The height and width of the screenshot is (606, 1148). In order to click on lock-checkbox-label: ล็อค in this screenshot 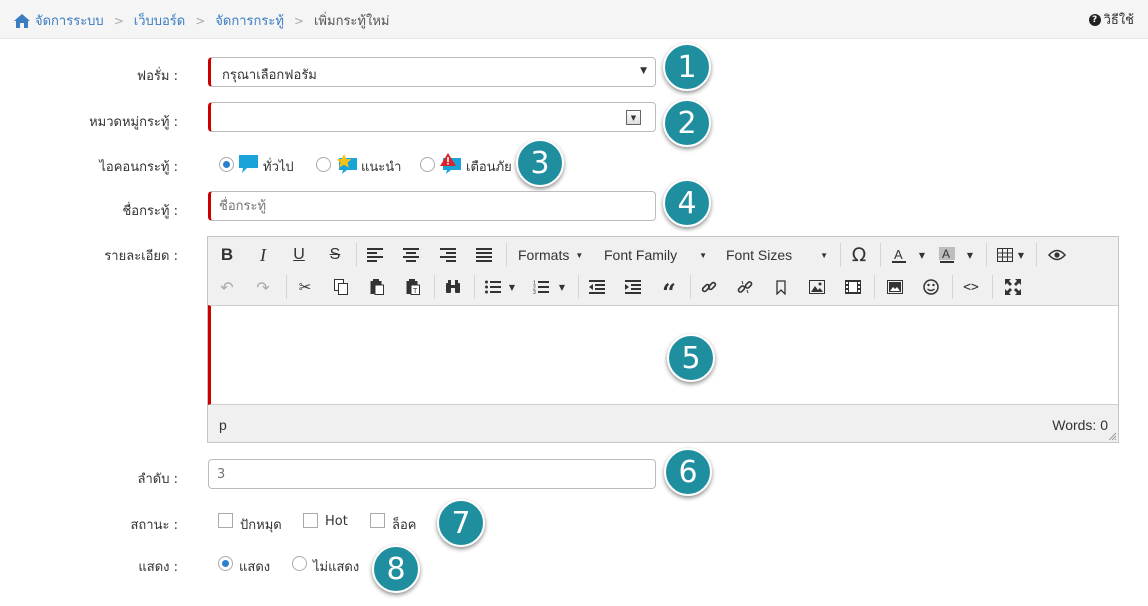, I will do `click(404, 525)`.